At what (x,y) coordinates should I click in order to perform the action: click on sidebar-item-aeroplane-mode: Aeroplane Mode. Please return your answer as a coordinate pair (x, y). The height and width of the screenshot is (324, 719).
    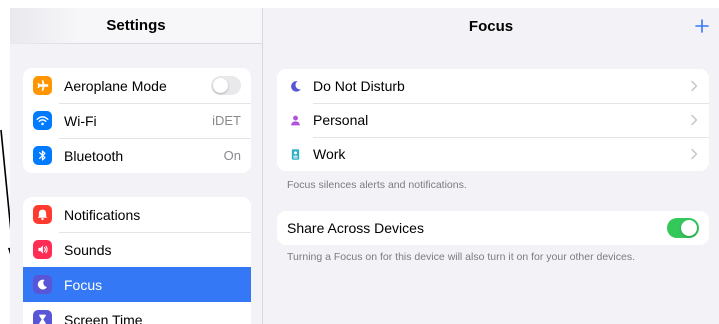
    Looking at the image, I should click on (137, 85).